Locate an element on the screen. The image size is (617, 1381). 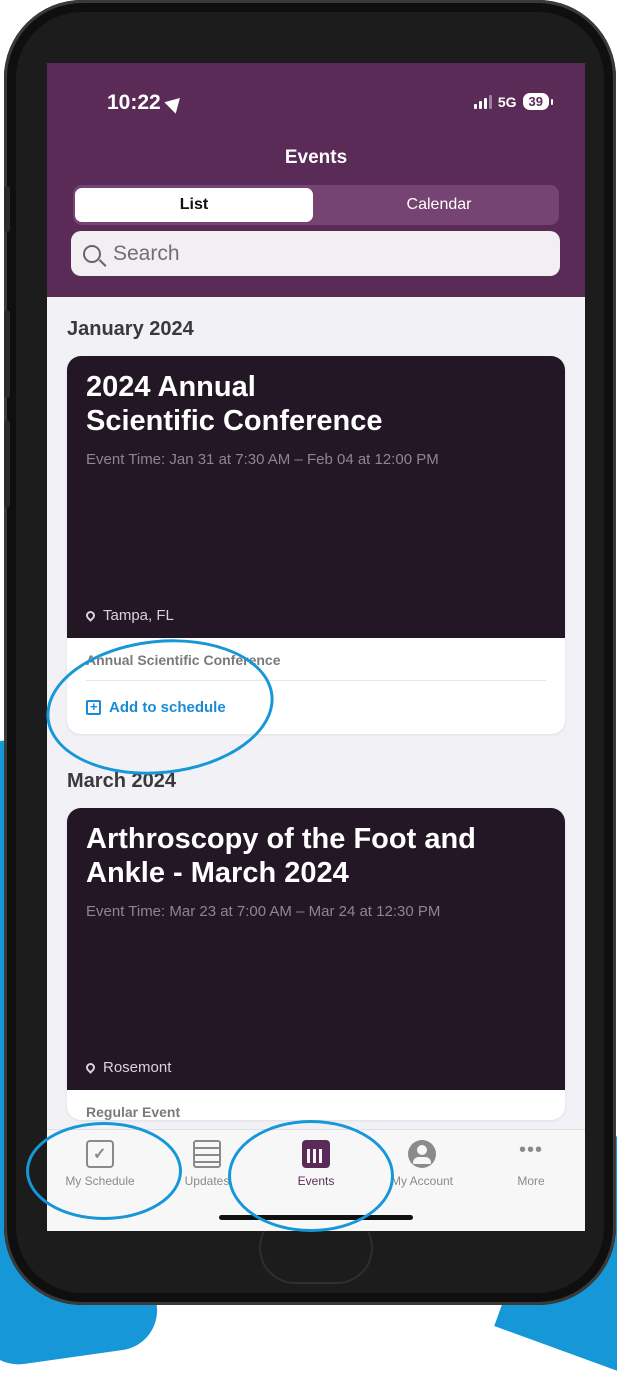
person-icon is located at coordinates (422, 1154).